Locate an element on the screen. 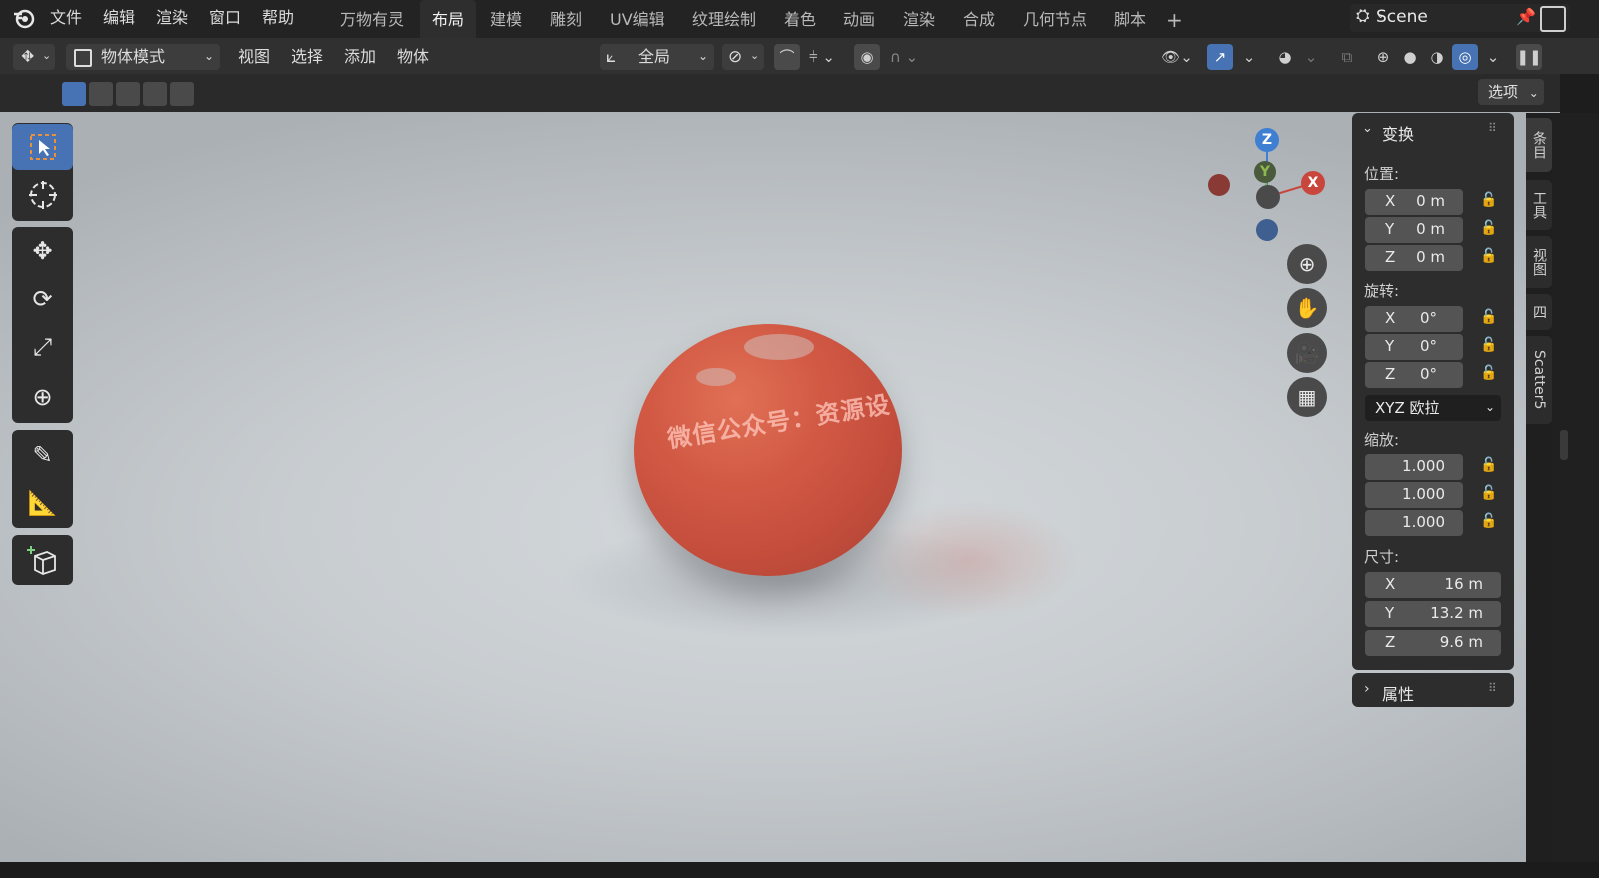  sidebar-tab-four: 四 is located at coordinates (1539, 312).